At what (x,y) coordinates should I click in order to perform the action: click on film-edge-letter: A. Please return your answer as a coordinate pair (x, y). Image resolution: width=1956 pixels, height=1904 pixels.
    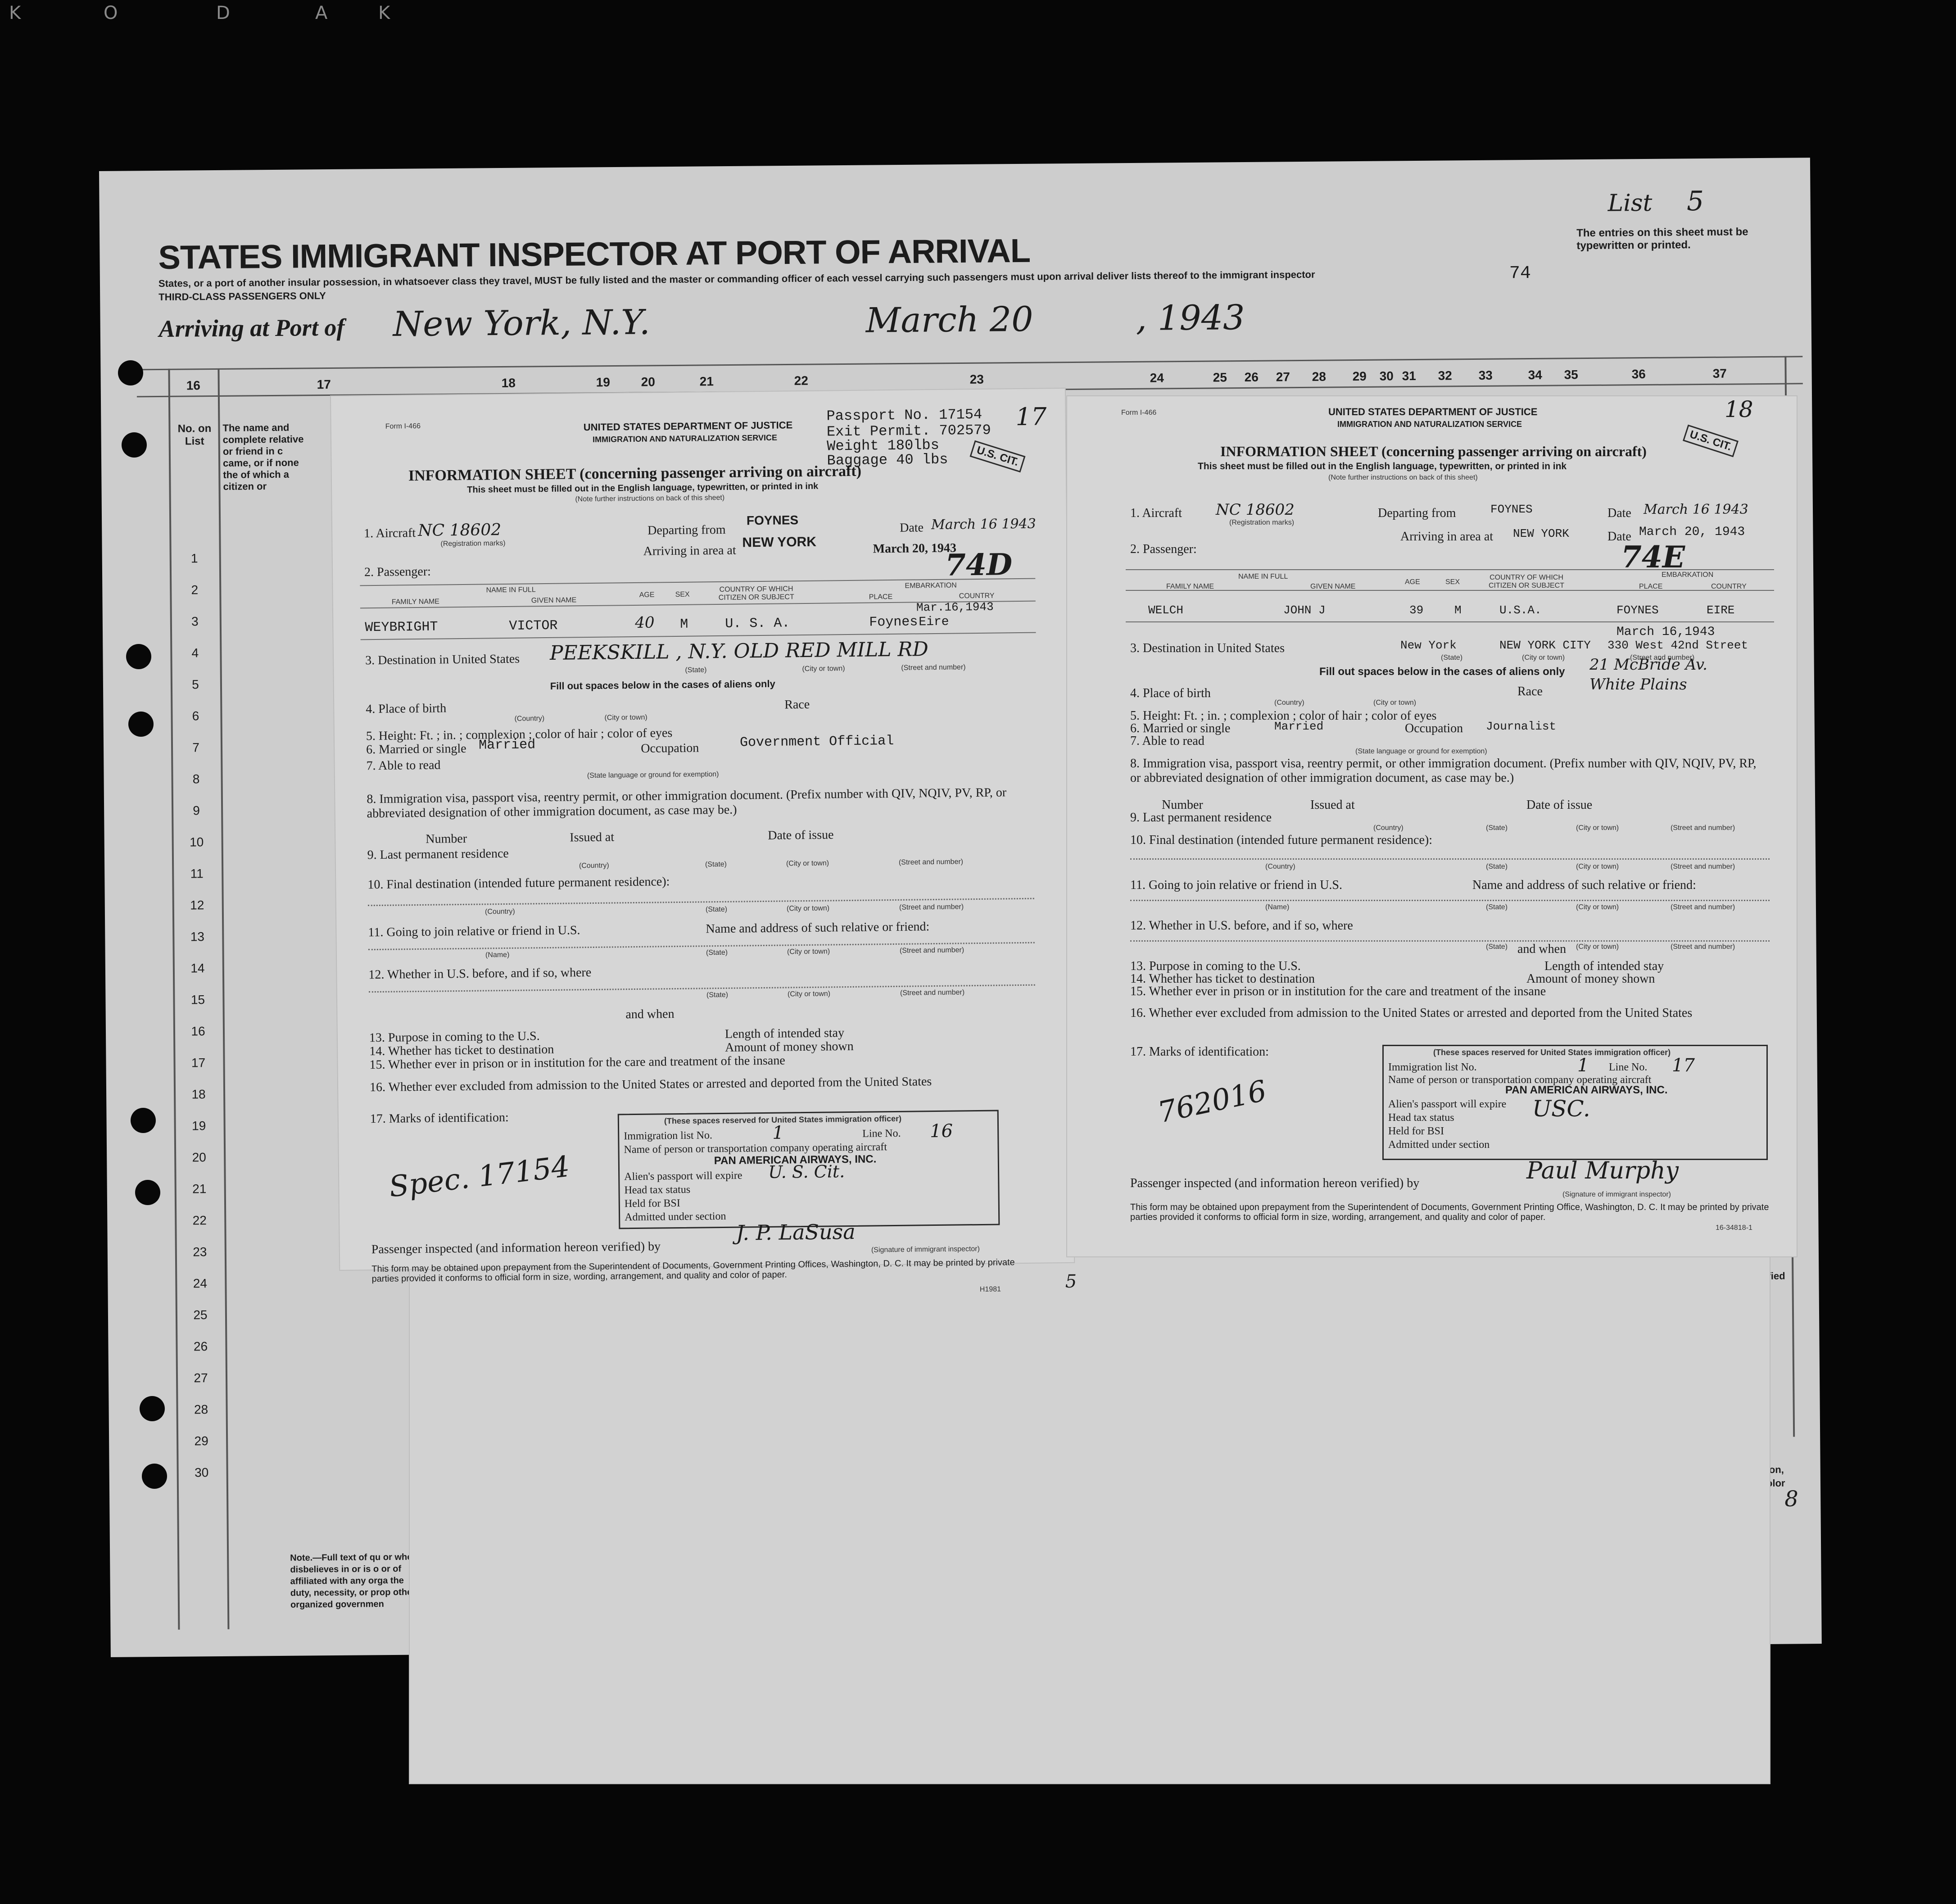
    Looking at the image, I should click on (322, 13).